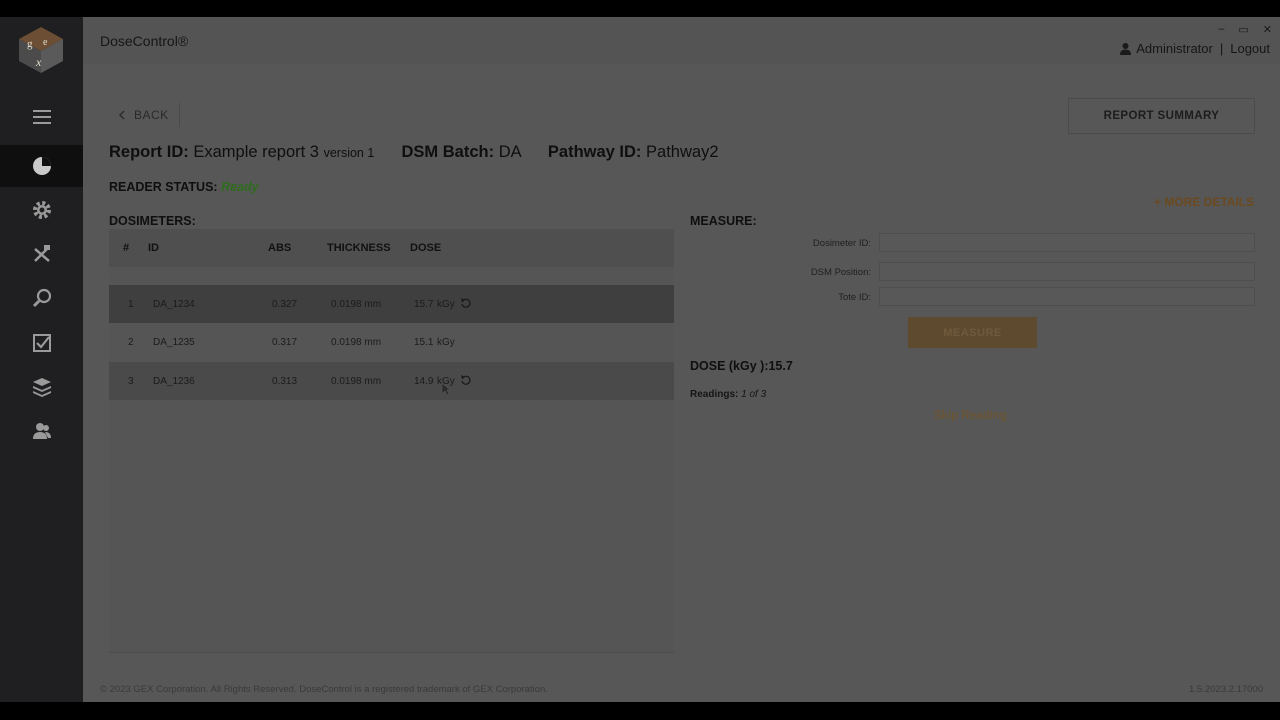 The image size is (1280, 720). I want to click on dose-readout: DOSE (kGy ):15.7, so click(741, 366).